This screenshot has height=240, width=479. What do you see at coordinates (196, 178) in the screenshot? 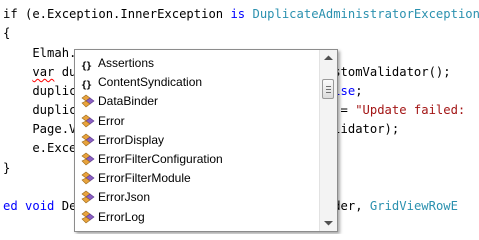
I see `completion-item: ErrorFilterModule` at bounding box center [196, 178].